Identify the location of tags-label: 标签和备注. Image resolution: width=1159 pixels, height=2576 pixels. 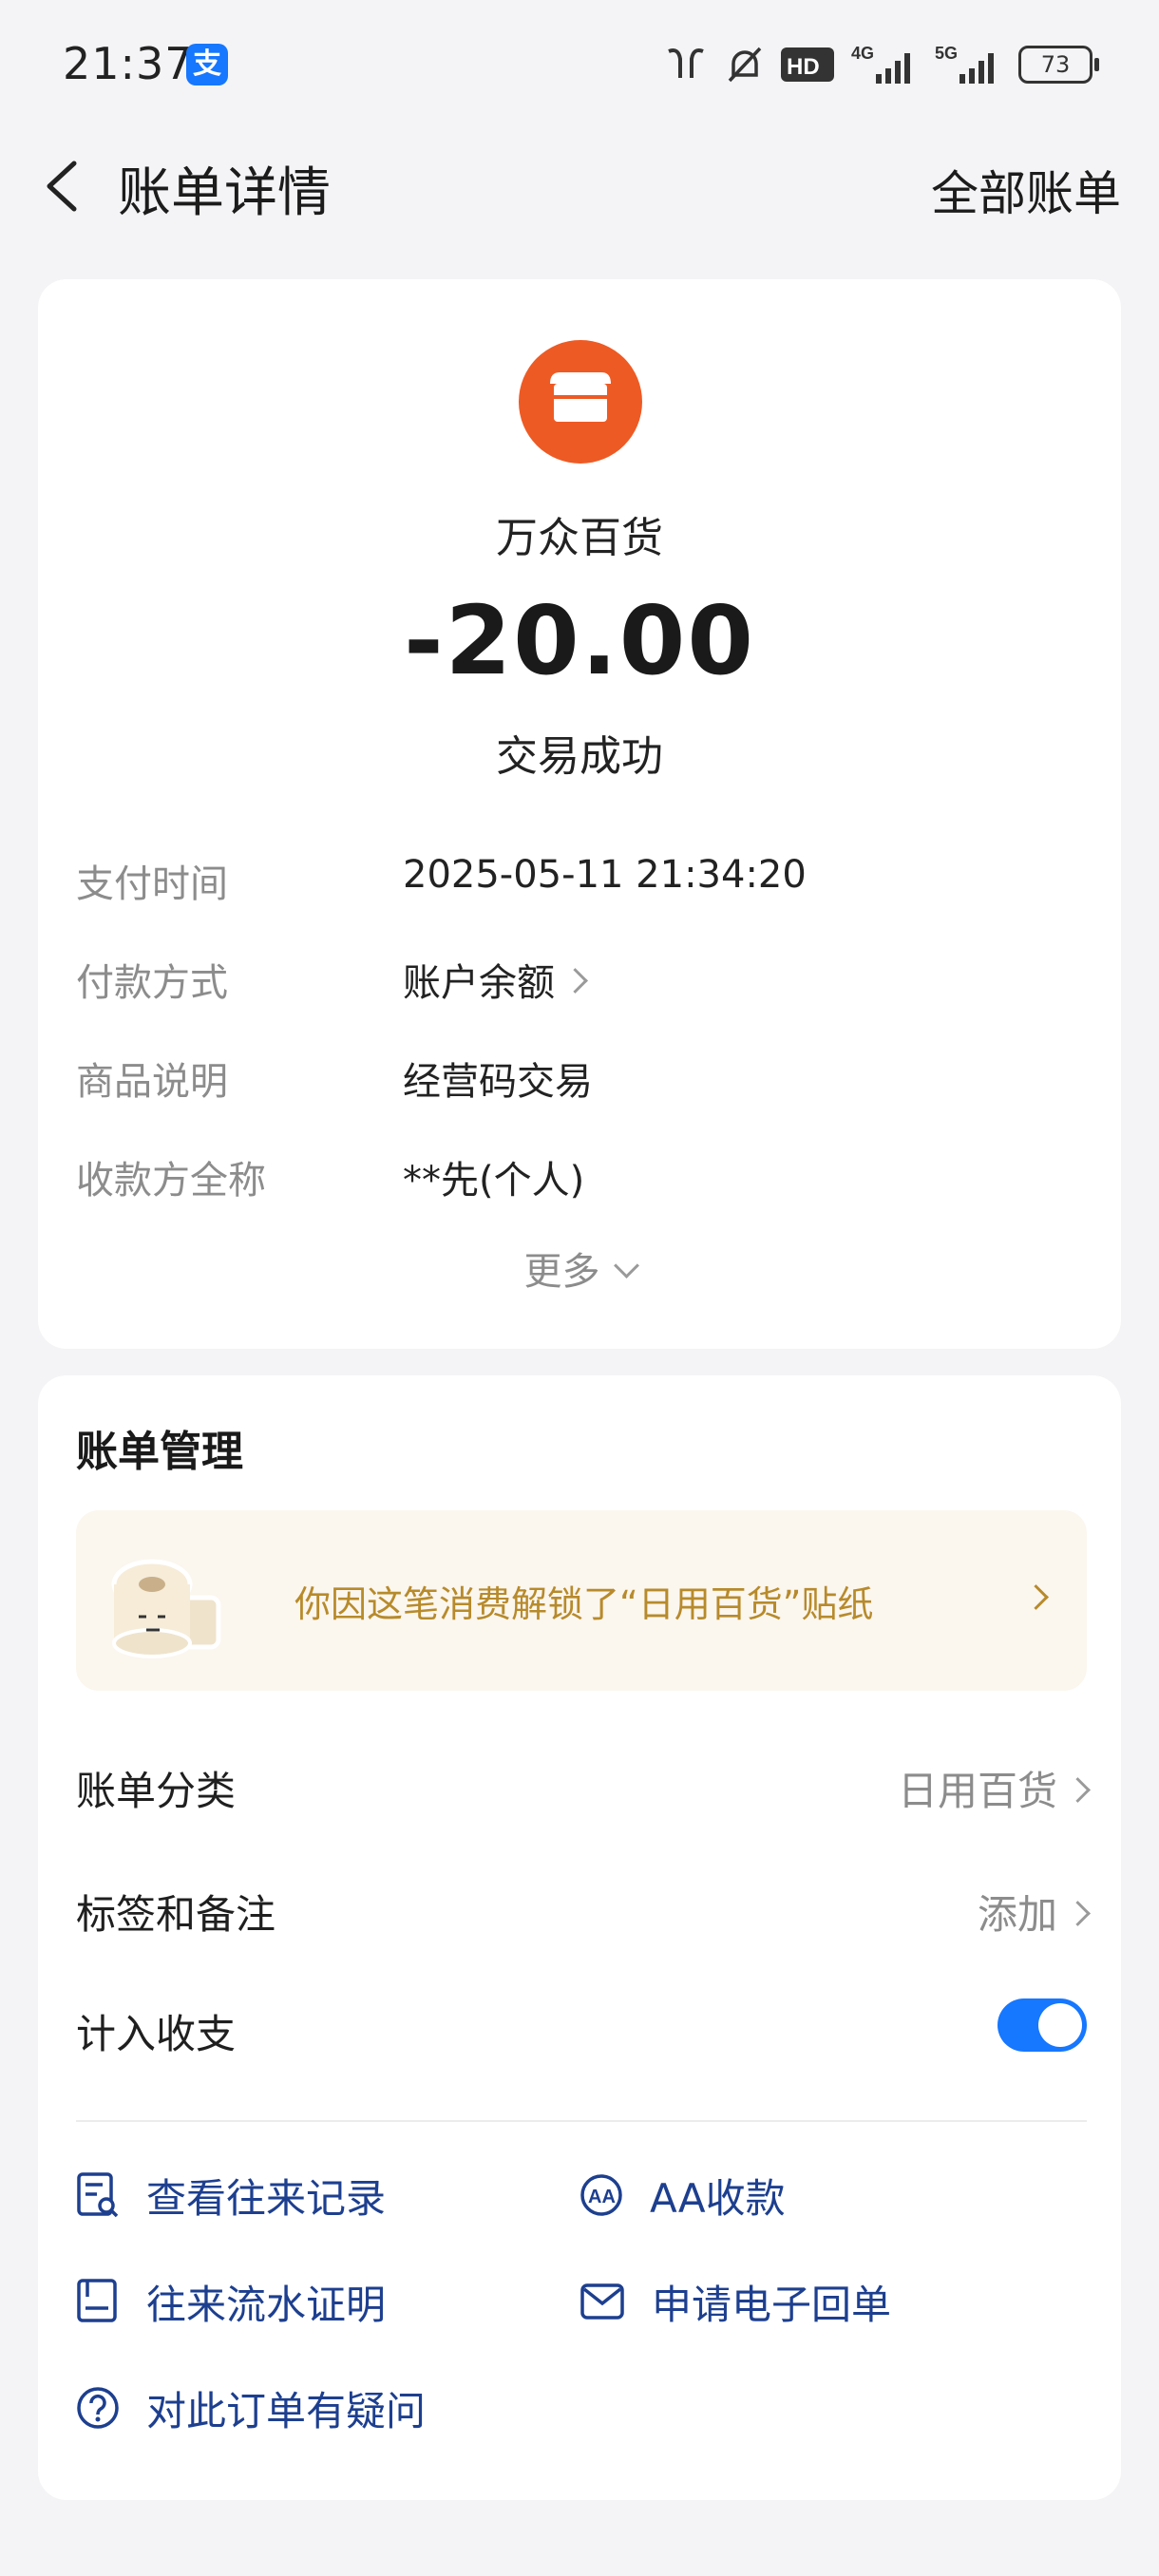
(176, 1914).